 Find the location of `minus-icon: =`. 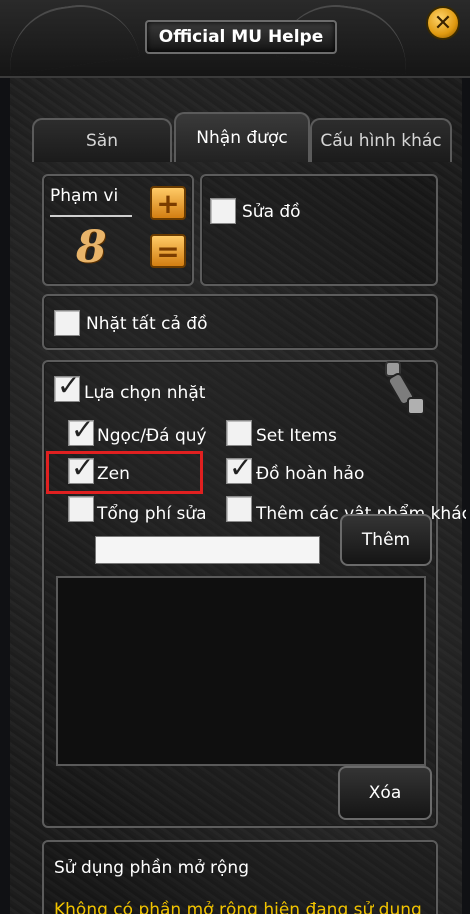

minus-icon: = is located at coordinates (168, 251).